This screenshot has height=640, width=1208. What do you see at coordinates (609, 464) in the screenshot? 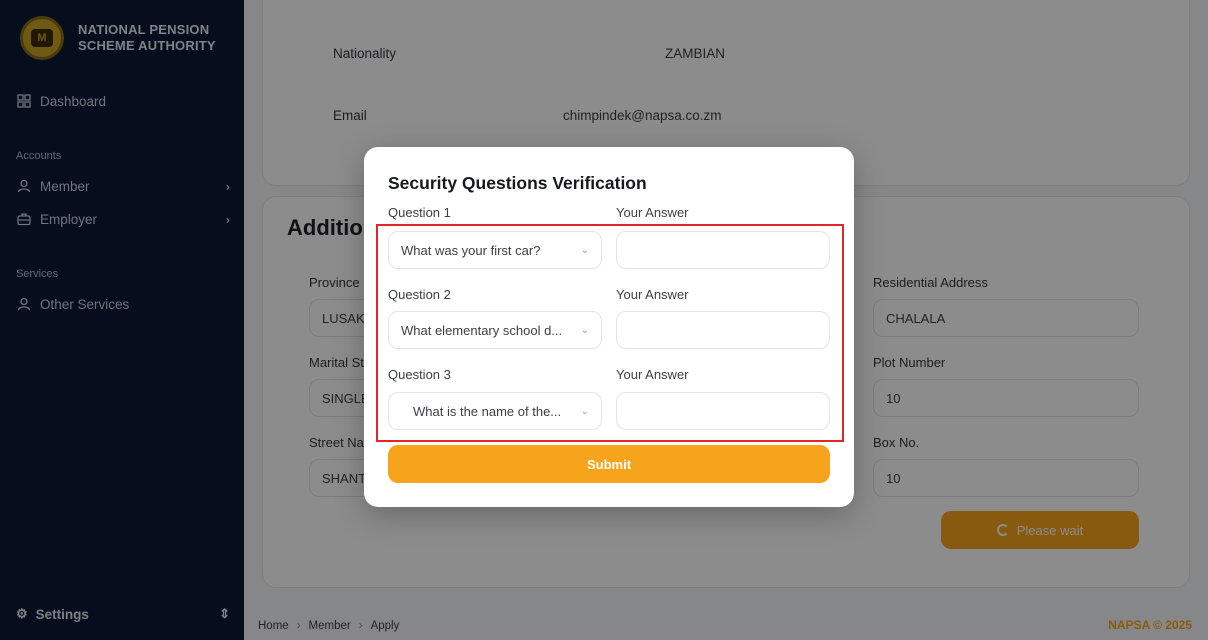
I see `submit-button: Submit` at bounding box center [609, 464].